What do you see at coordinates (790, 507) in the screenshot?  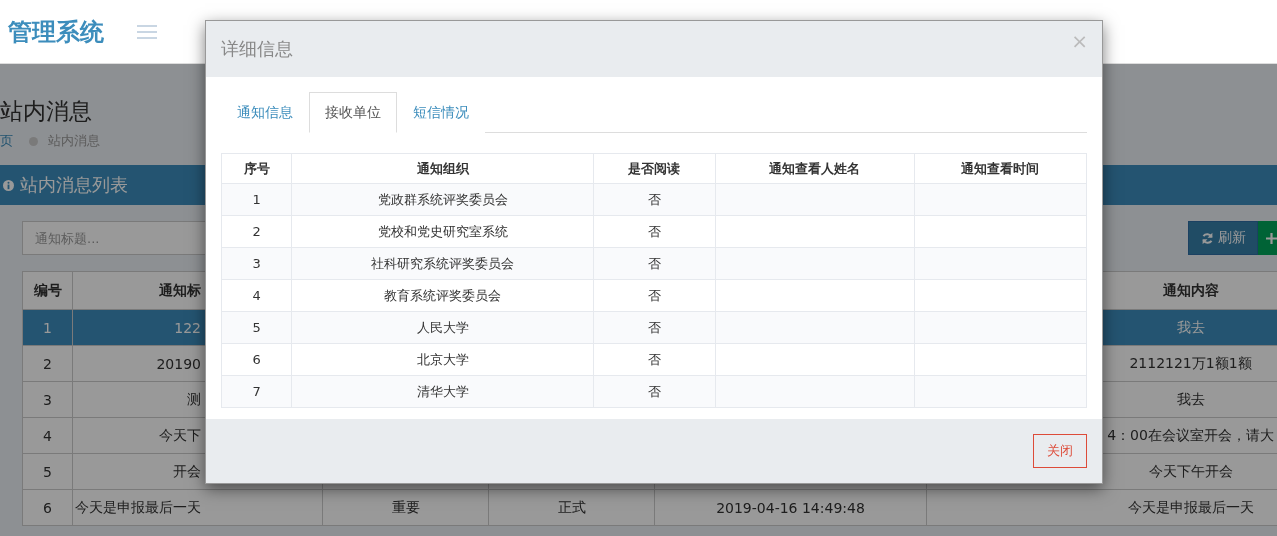 I see `table-cell: 2019-04-16 14:49:48` at bounding box center [790, 507].